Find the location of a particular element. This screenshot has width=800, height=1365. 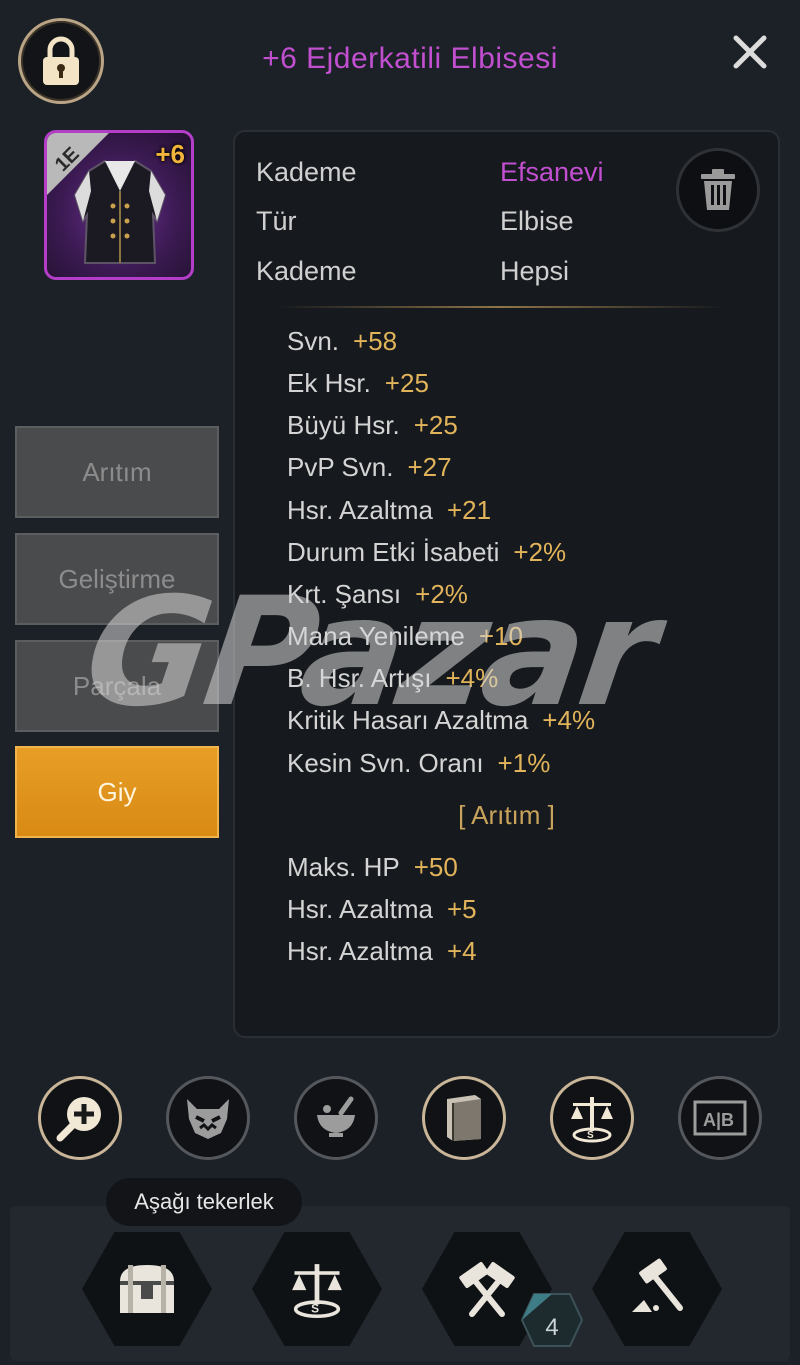

watermark: GPazar is located at coordinates (369, 653).